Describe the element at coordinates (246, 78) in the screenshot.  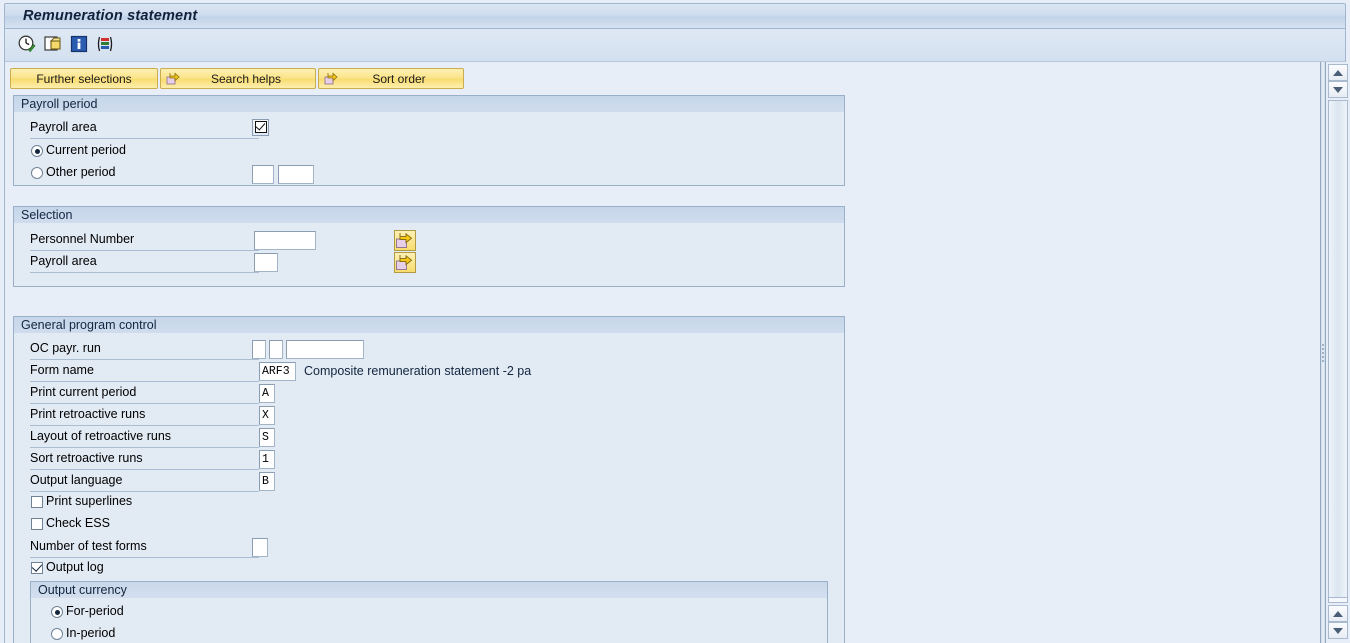
I see `search-helps-label: Search helps` at that location.